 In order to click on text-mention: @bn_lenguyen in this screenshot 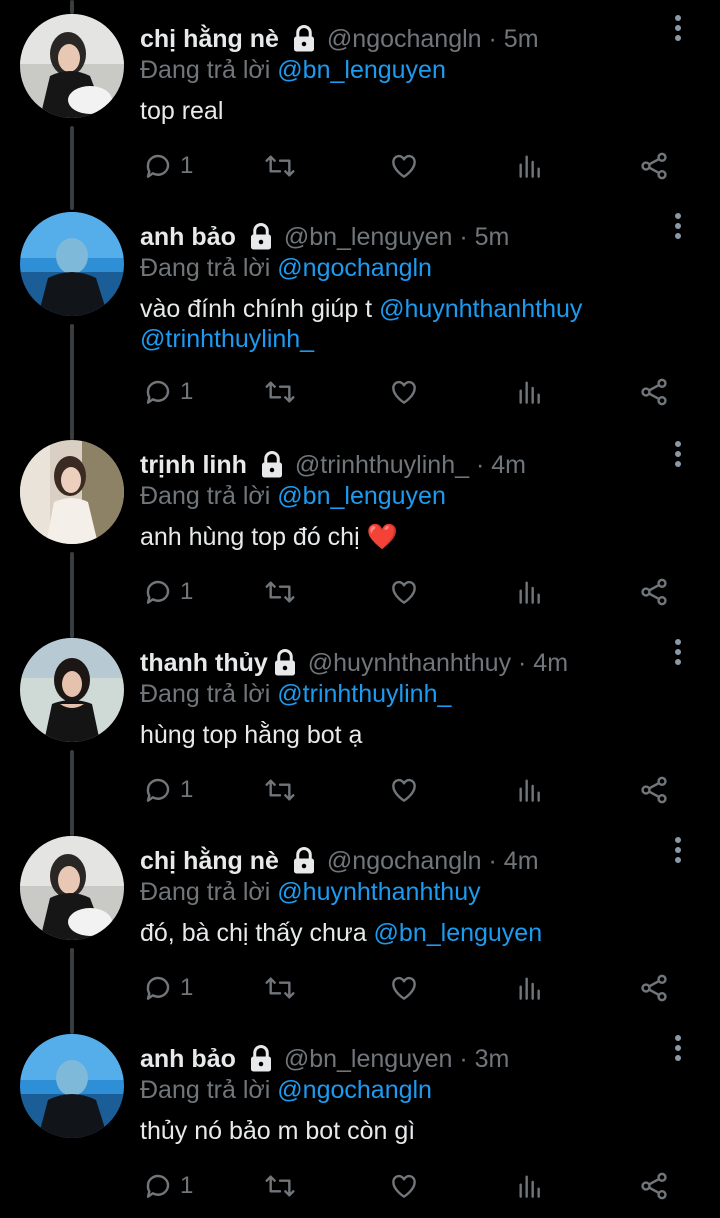, I will do `click(458, 933)`.